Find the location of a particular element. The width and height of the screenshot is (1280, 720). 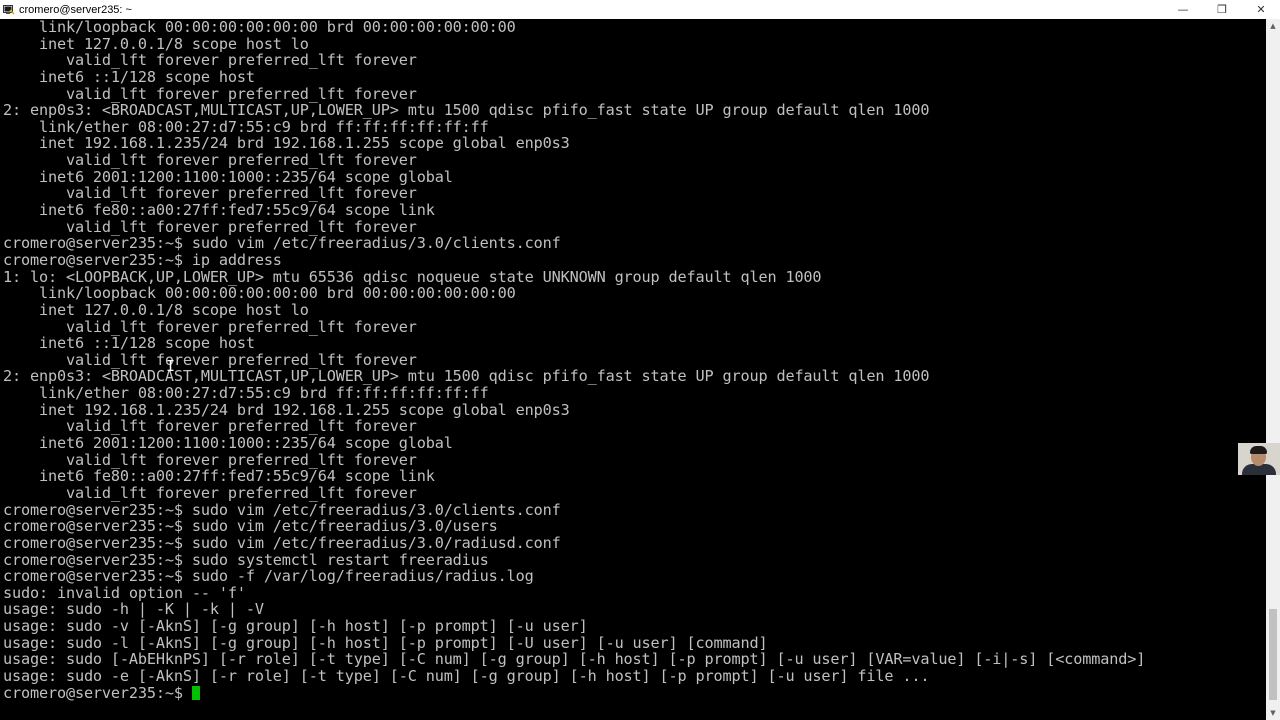

scrollbar-thumb is located at coordinates (1273, 654).